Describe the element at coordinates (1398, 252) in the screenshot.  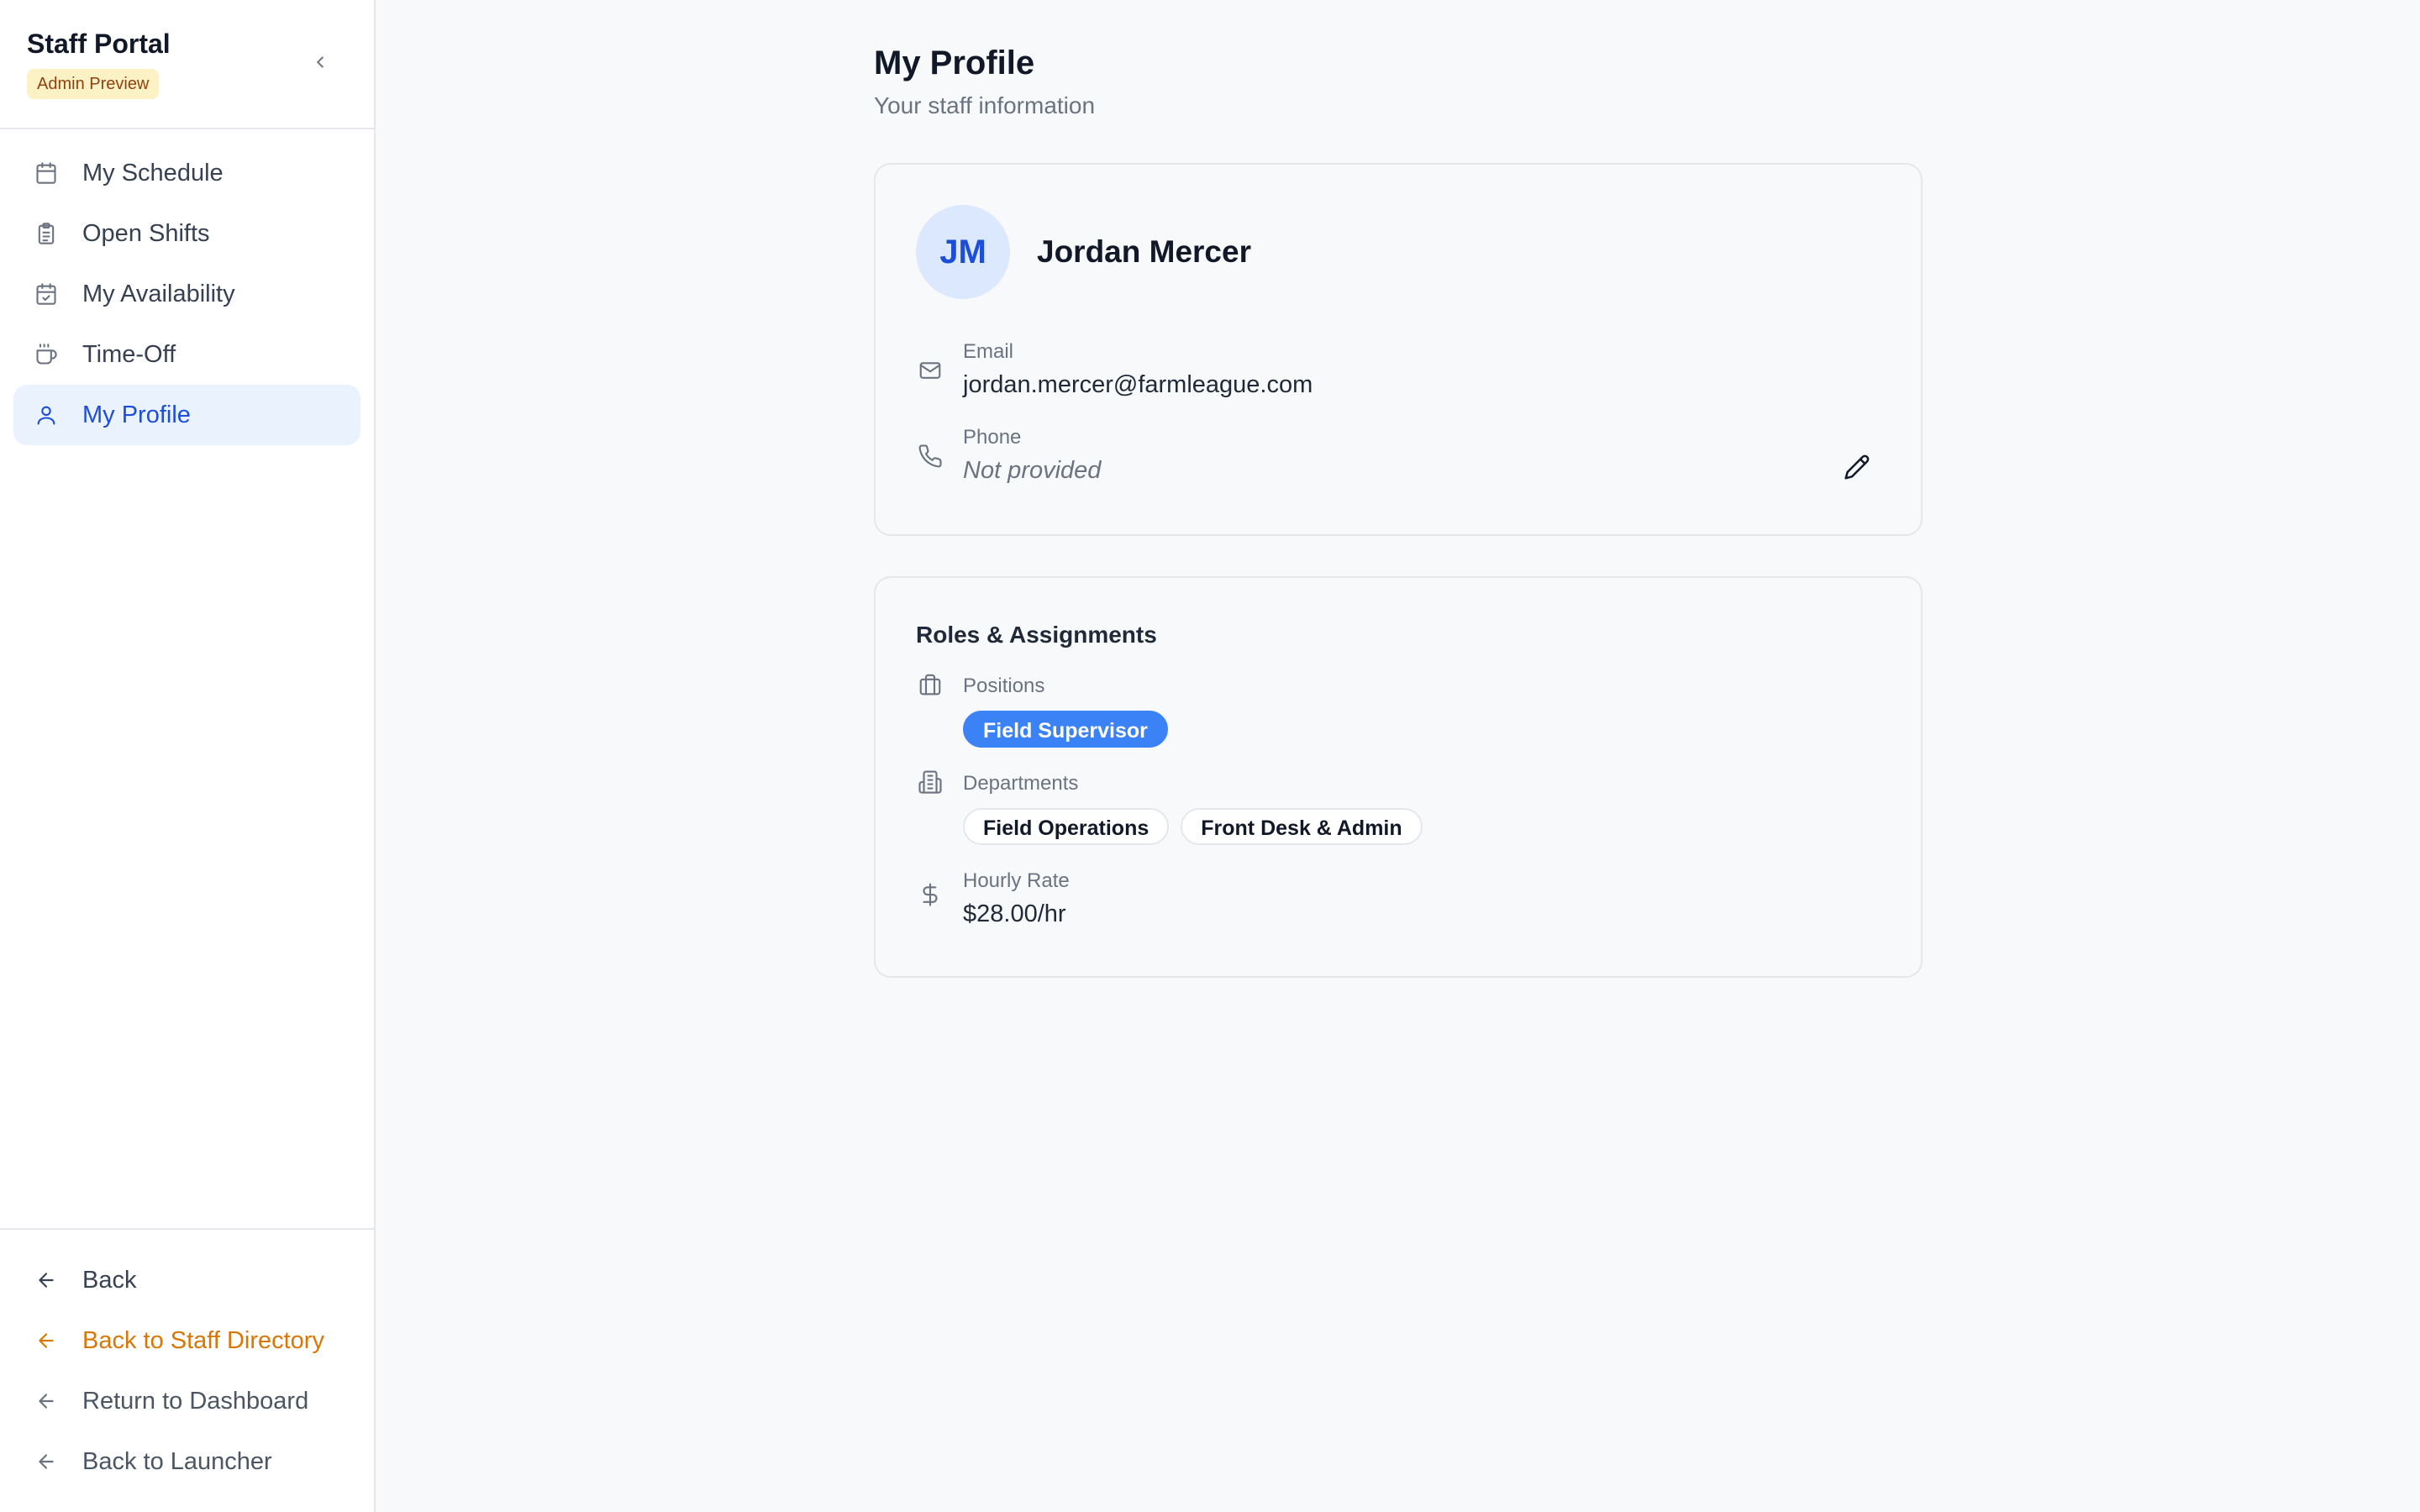
I see `profile-header: JM Jordan Mercer` at that location.